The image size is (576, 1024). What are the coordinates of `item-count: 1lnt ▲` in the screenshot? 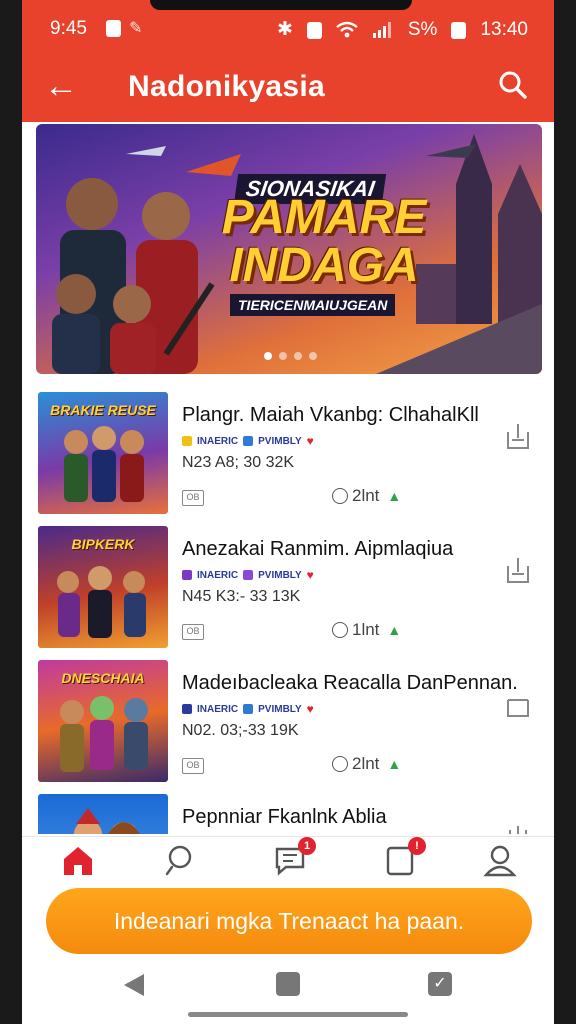 It's located at (366, 630).